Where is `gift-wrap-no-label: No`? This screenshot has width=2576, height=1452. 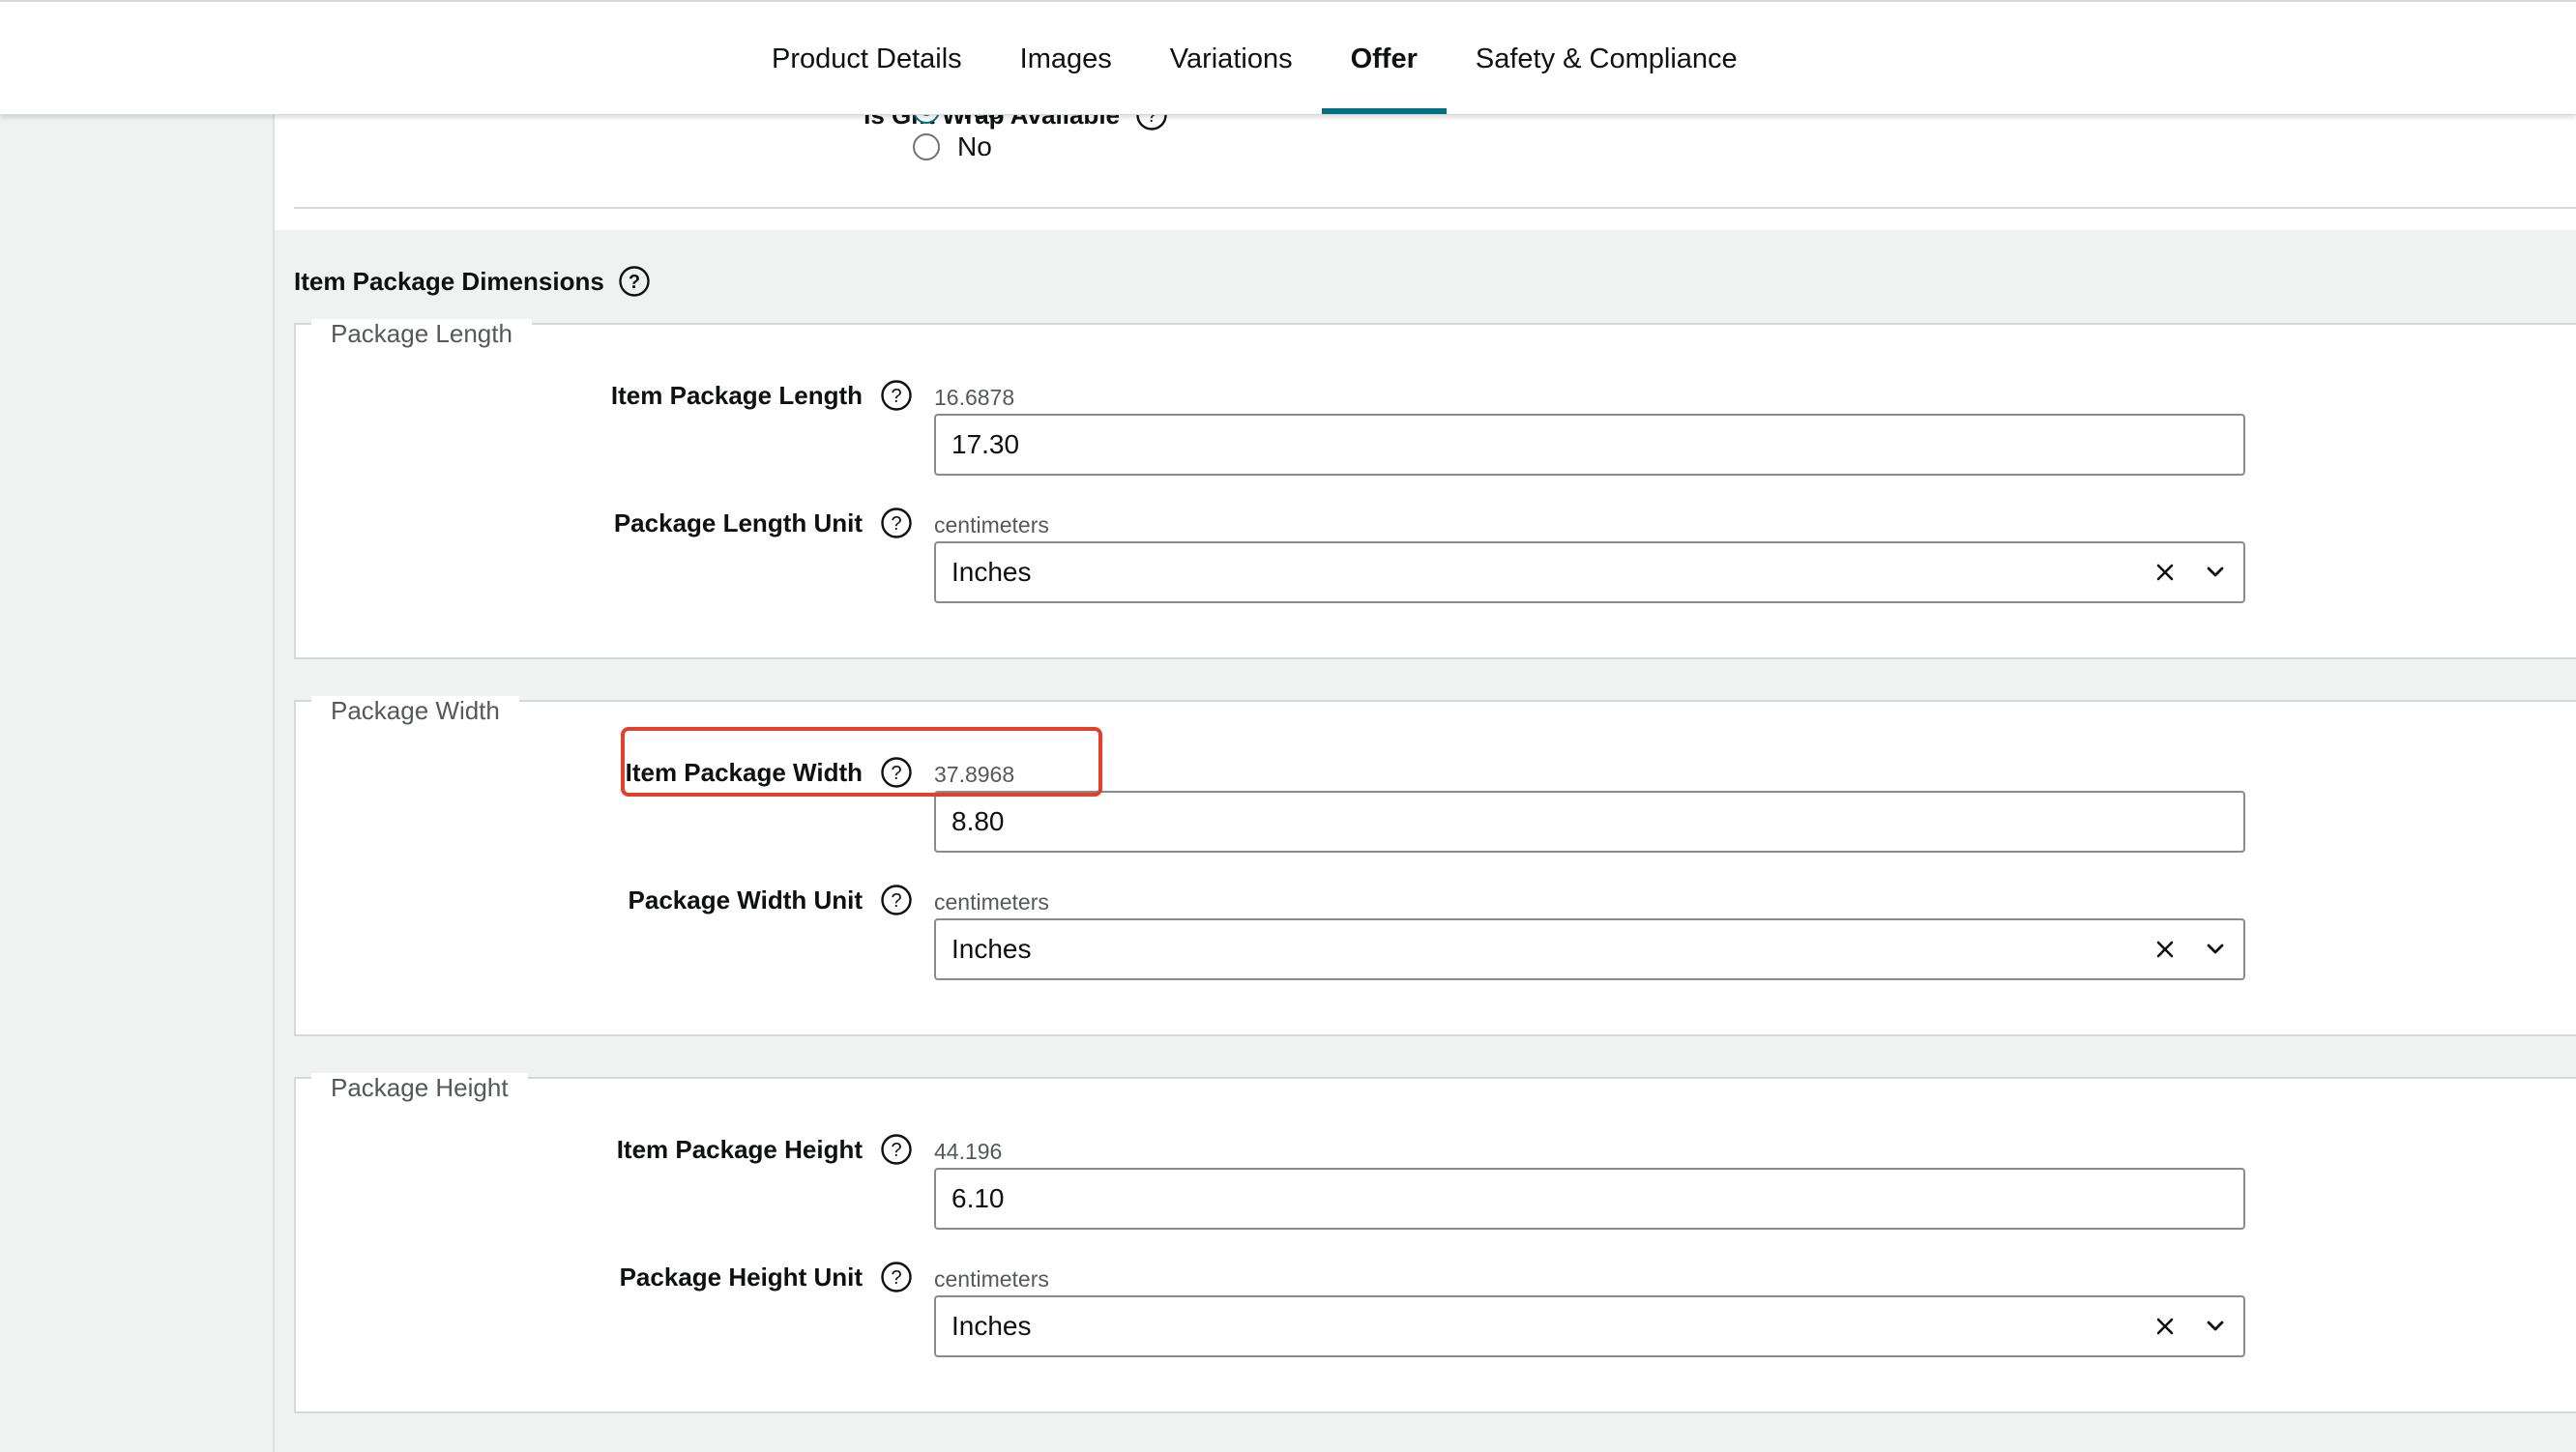 gift-wrap-no-label: No is located at coordinates (974, 146).